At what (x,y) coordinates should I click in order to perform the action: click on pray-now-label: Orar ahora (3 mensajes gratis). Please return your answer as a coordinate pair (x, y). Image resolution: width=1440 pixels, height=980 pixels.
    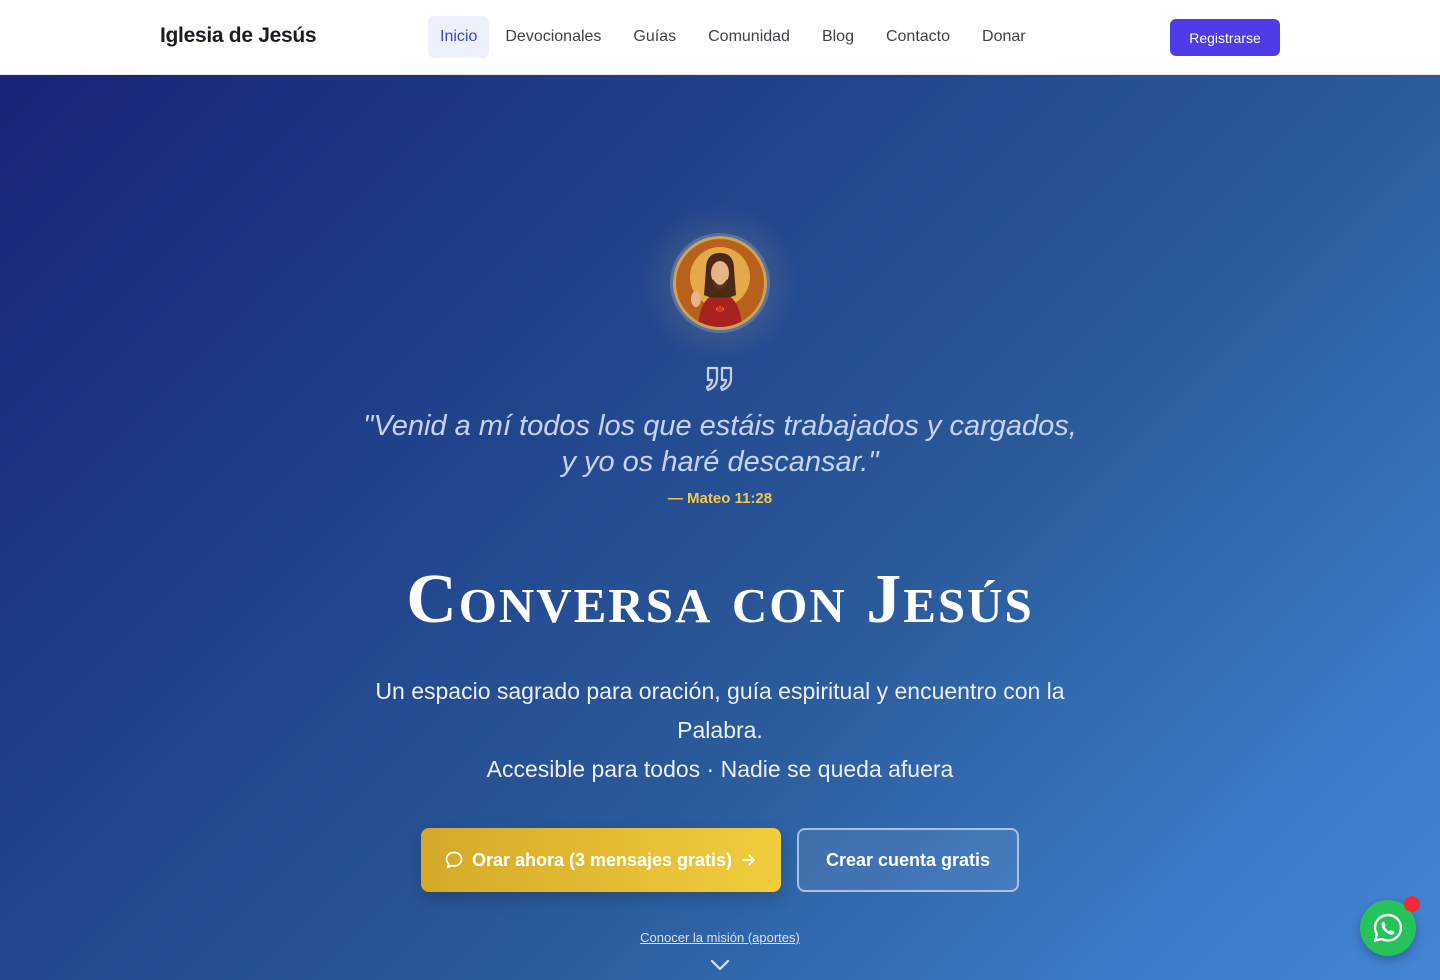
    Looking at the image, I should click on (602, 859).